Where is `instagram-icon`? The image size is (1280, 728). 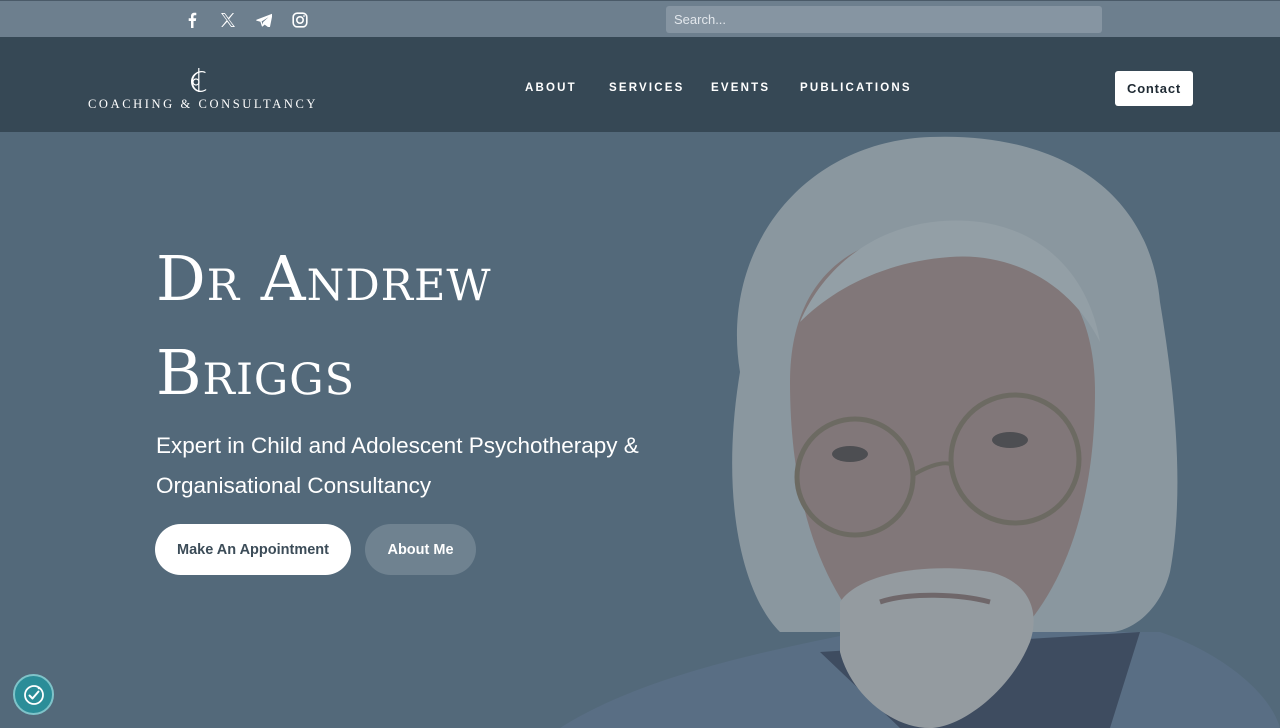 instagram-icon is located at coordinates (300, 20).